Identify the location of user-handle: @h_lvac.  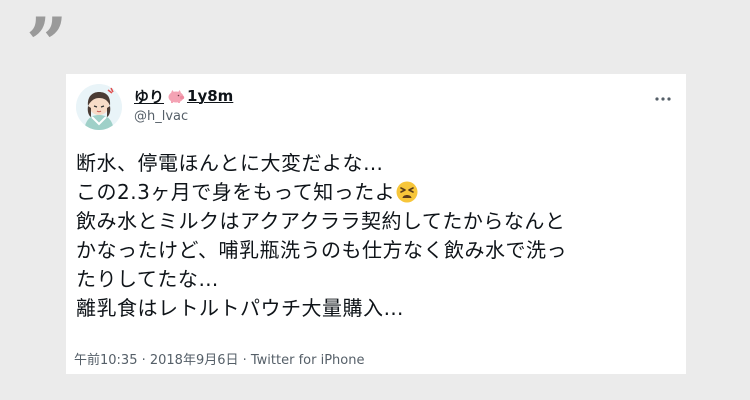
(161, 116).